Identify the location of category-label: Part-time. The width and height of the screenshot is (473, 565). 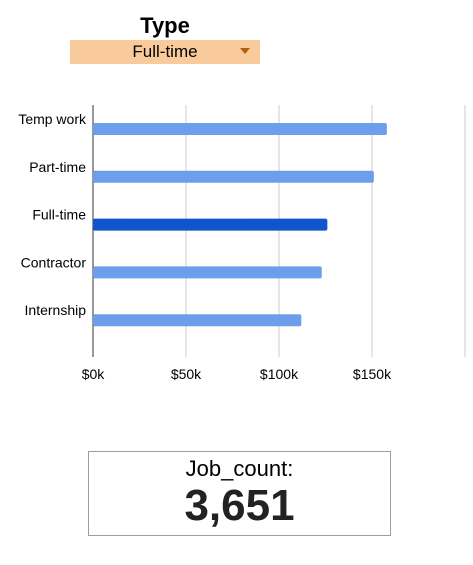
(57, 167).